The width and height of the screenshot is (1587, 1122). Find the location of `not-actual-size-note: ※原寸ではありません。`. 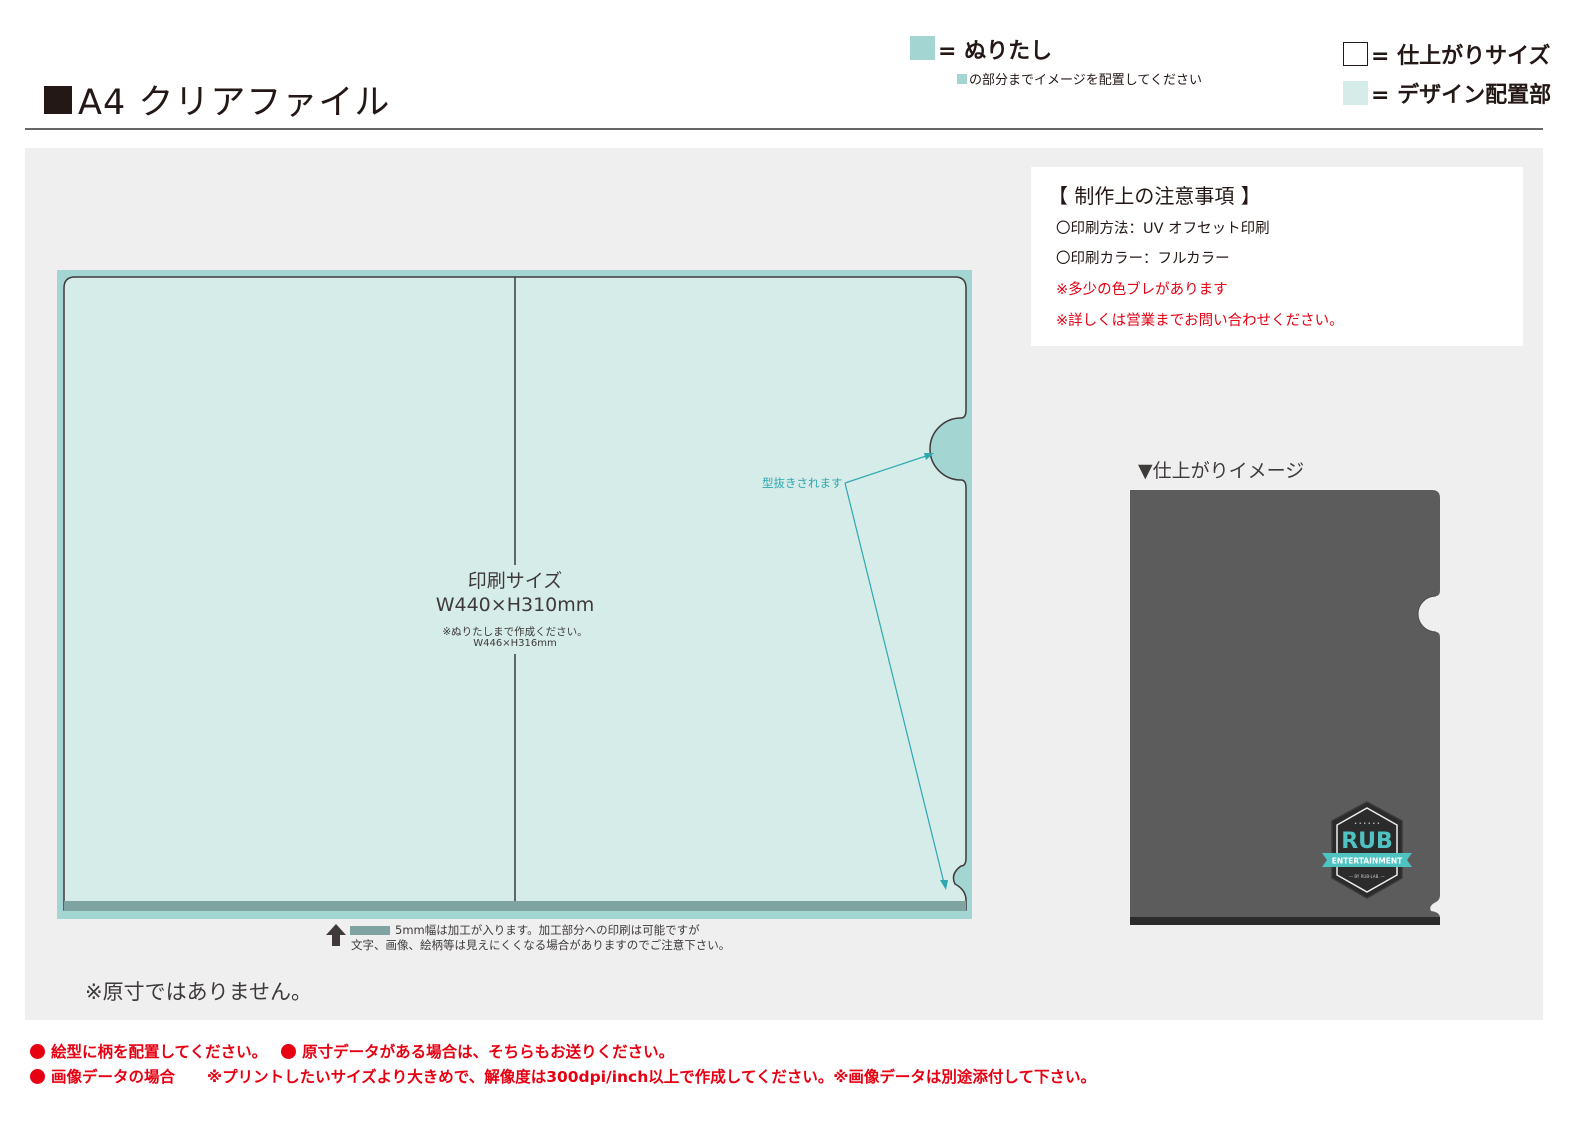

not-actual-size-note: ※原寸ではありません。 is located at coordinates (198, 992).